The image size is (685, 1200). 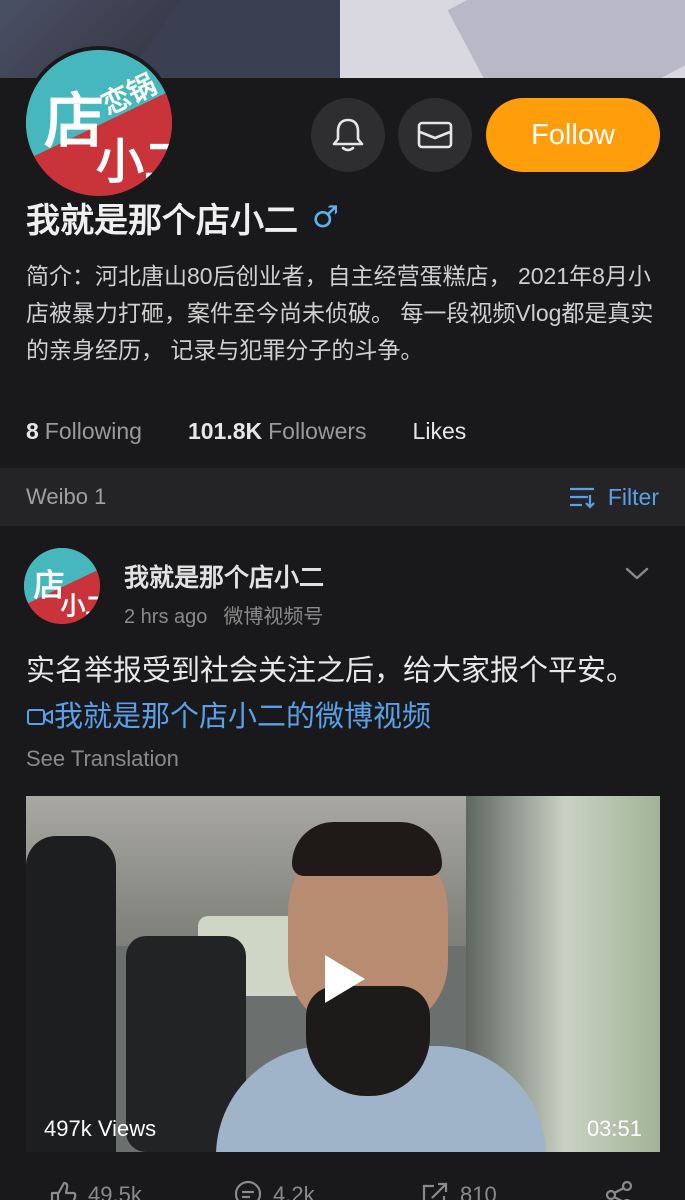 I want to click on see-translation-link: See Translation, so click(x=102, y=759).